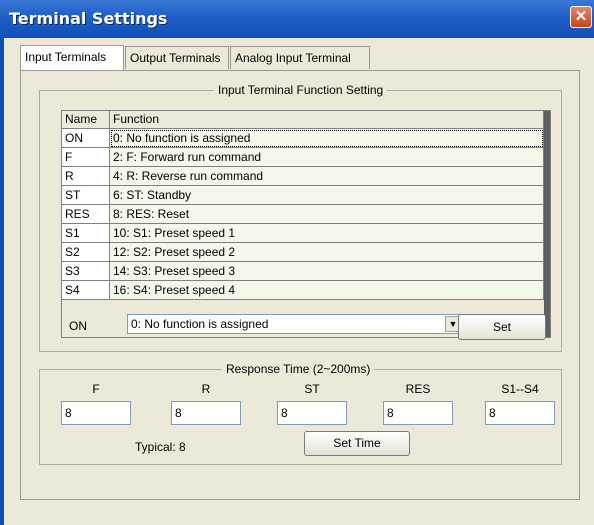 This screenshot has width=594, height=525. I want to click on window-left-border, so click(2, 281).